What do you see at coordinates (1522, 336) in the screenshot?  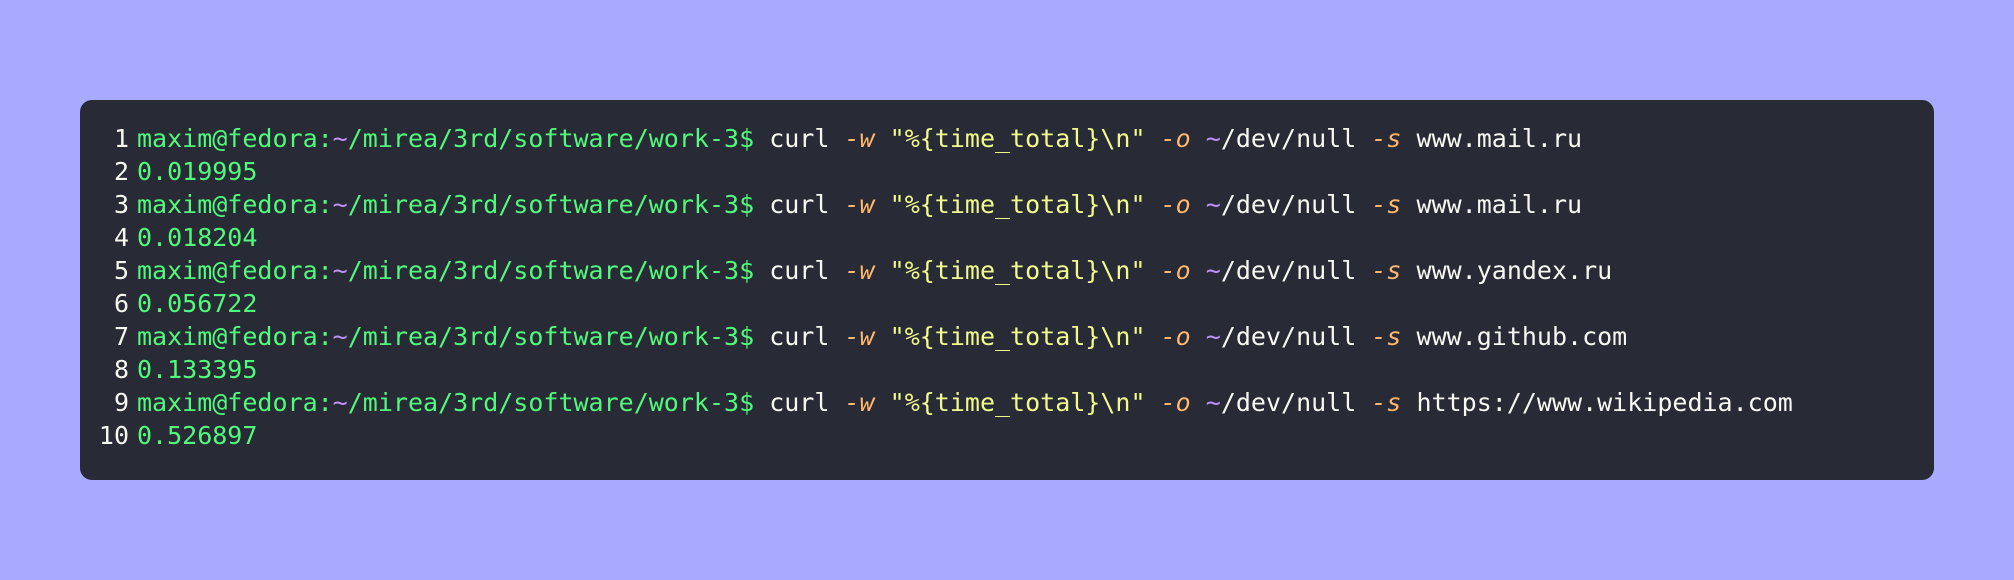 I see `target-url: www.github.com` at bounding box center [1522, 336].